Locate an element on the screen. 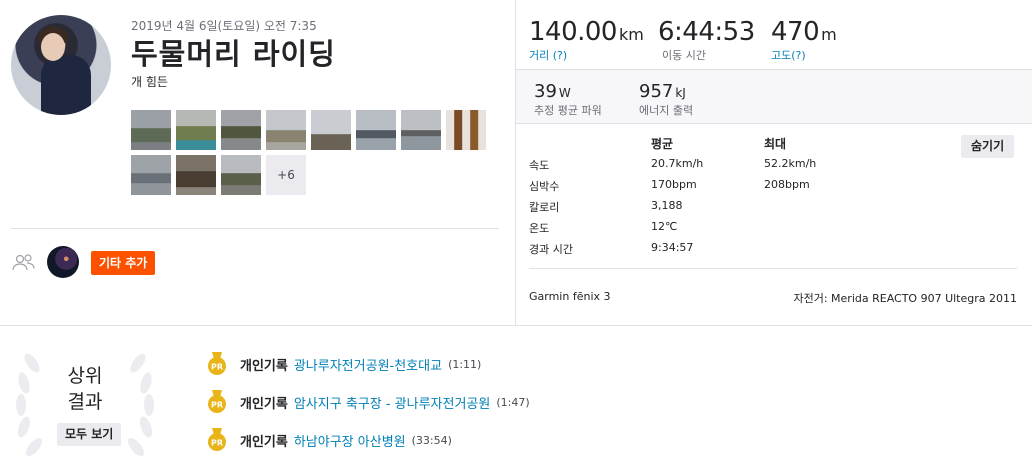  row-label: 심박수 is located at coordinates (544, 186).